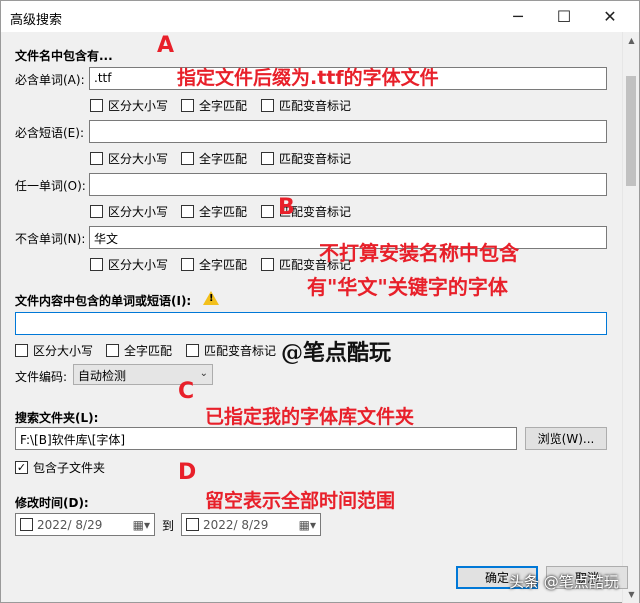  I want to click on maximize-icon: ☐, so click(564, 16).